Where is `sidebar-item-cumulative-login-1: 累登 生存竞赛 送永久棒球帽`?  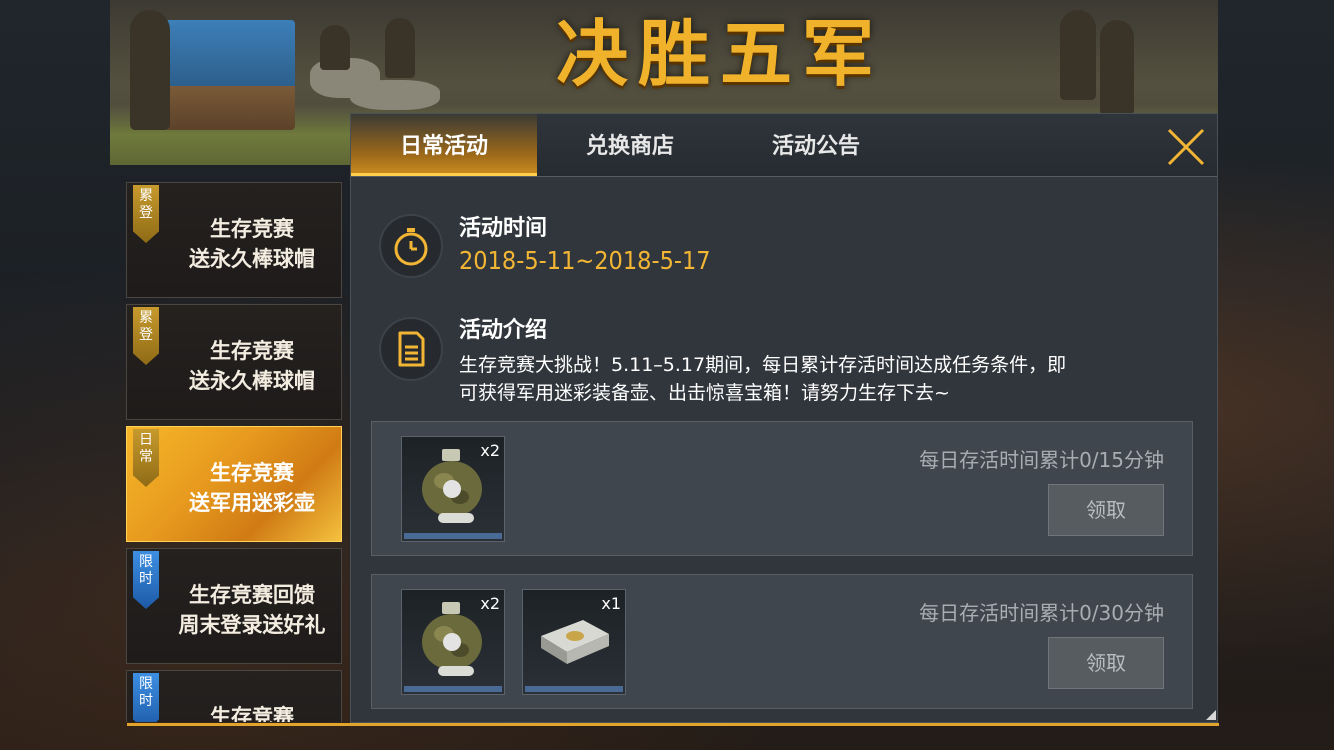
sidebar-item-cumulative-login-1: 累登 生存竞赛 送永久棒球帽 is located at coordinates (234, 240).